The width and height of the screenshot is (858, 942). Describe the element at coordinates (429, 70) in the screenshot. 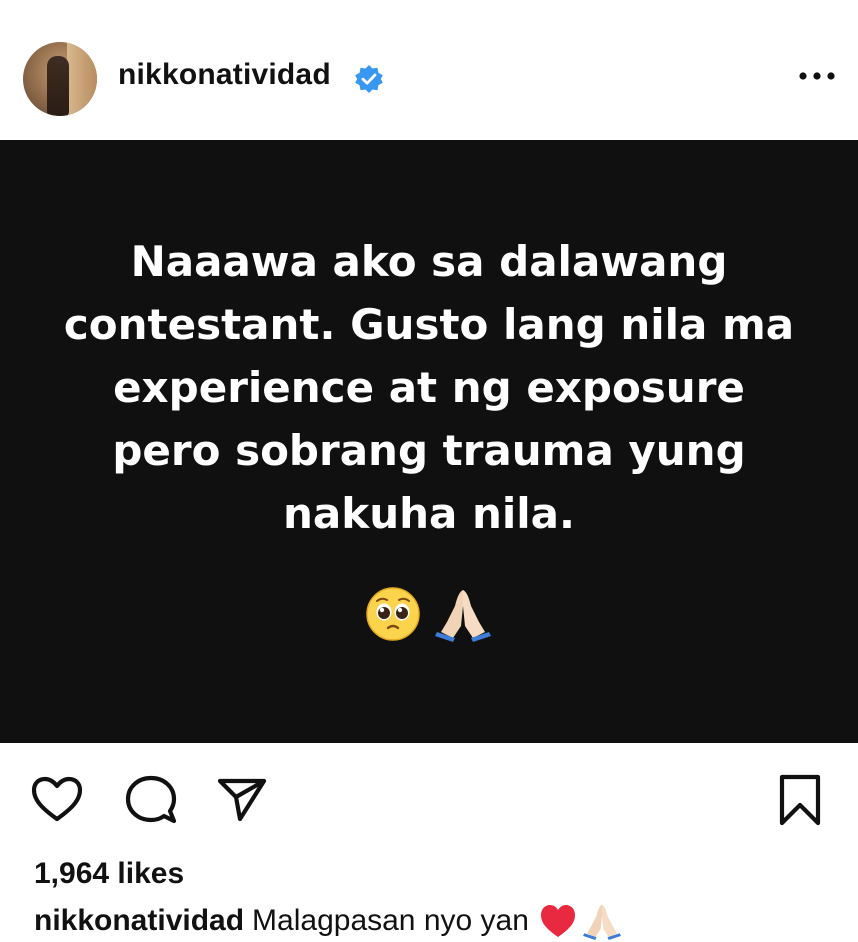

I see `post-header: nikkonatividad` at that location.